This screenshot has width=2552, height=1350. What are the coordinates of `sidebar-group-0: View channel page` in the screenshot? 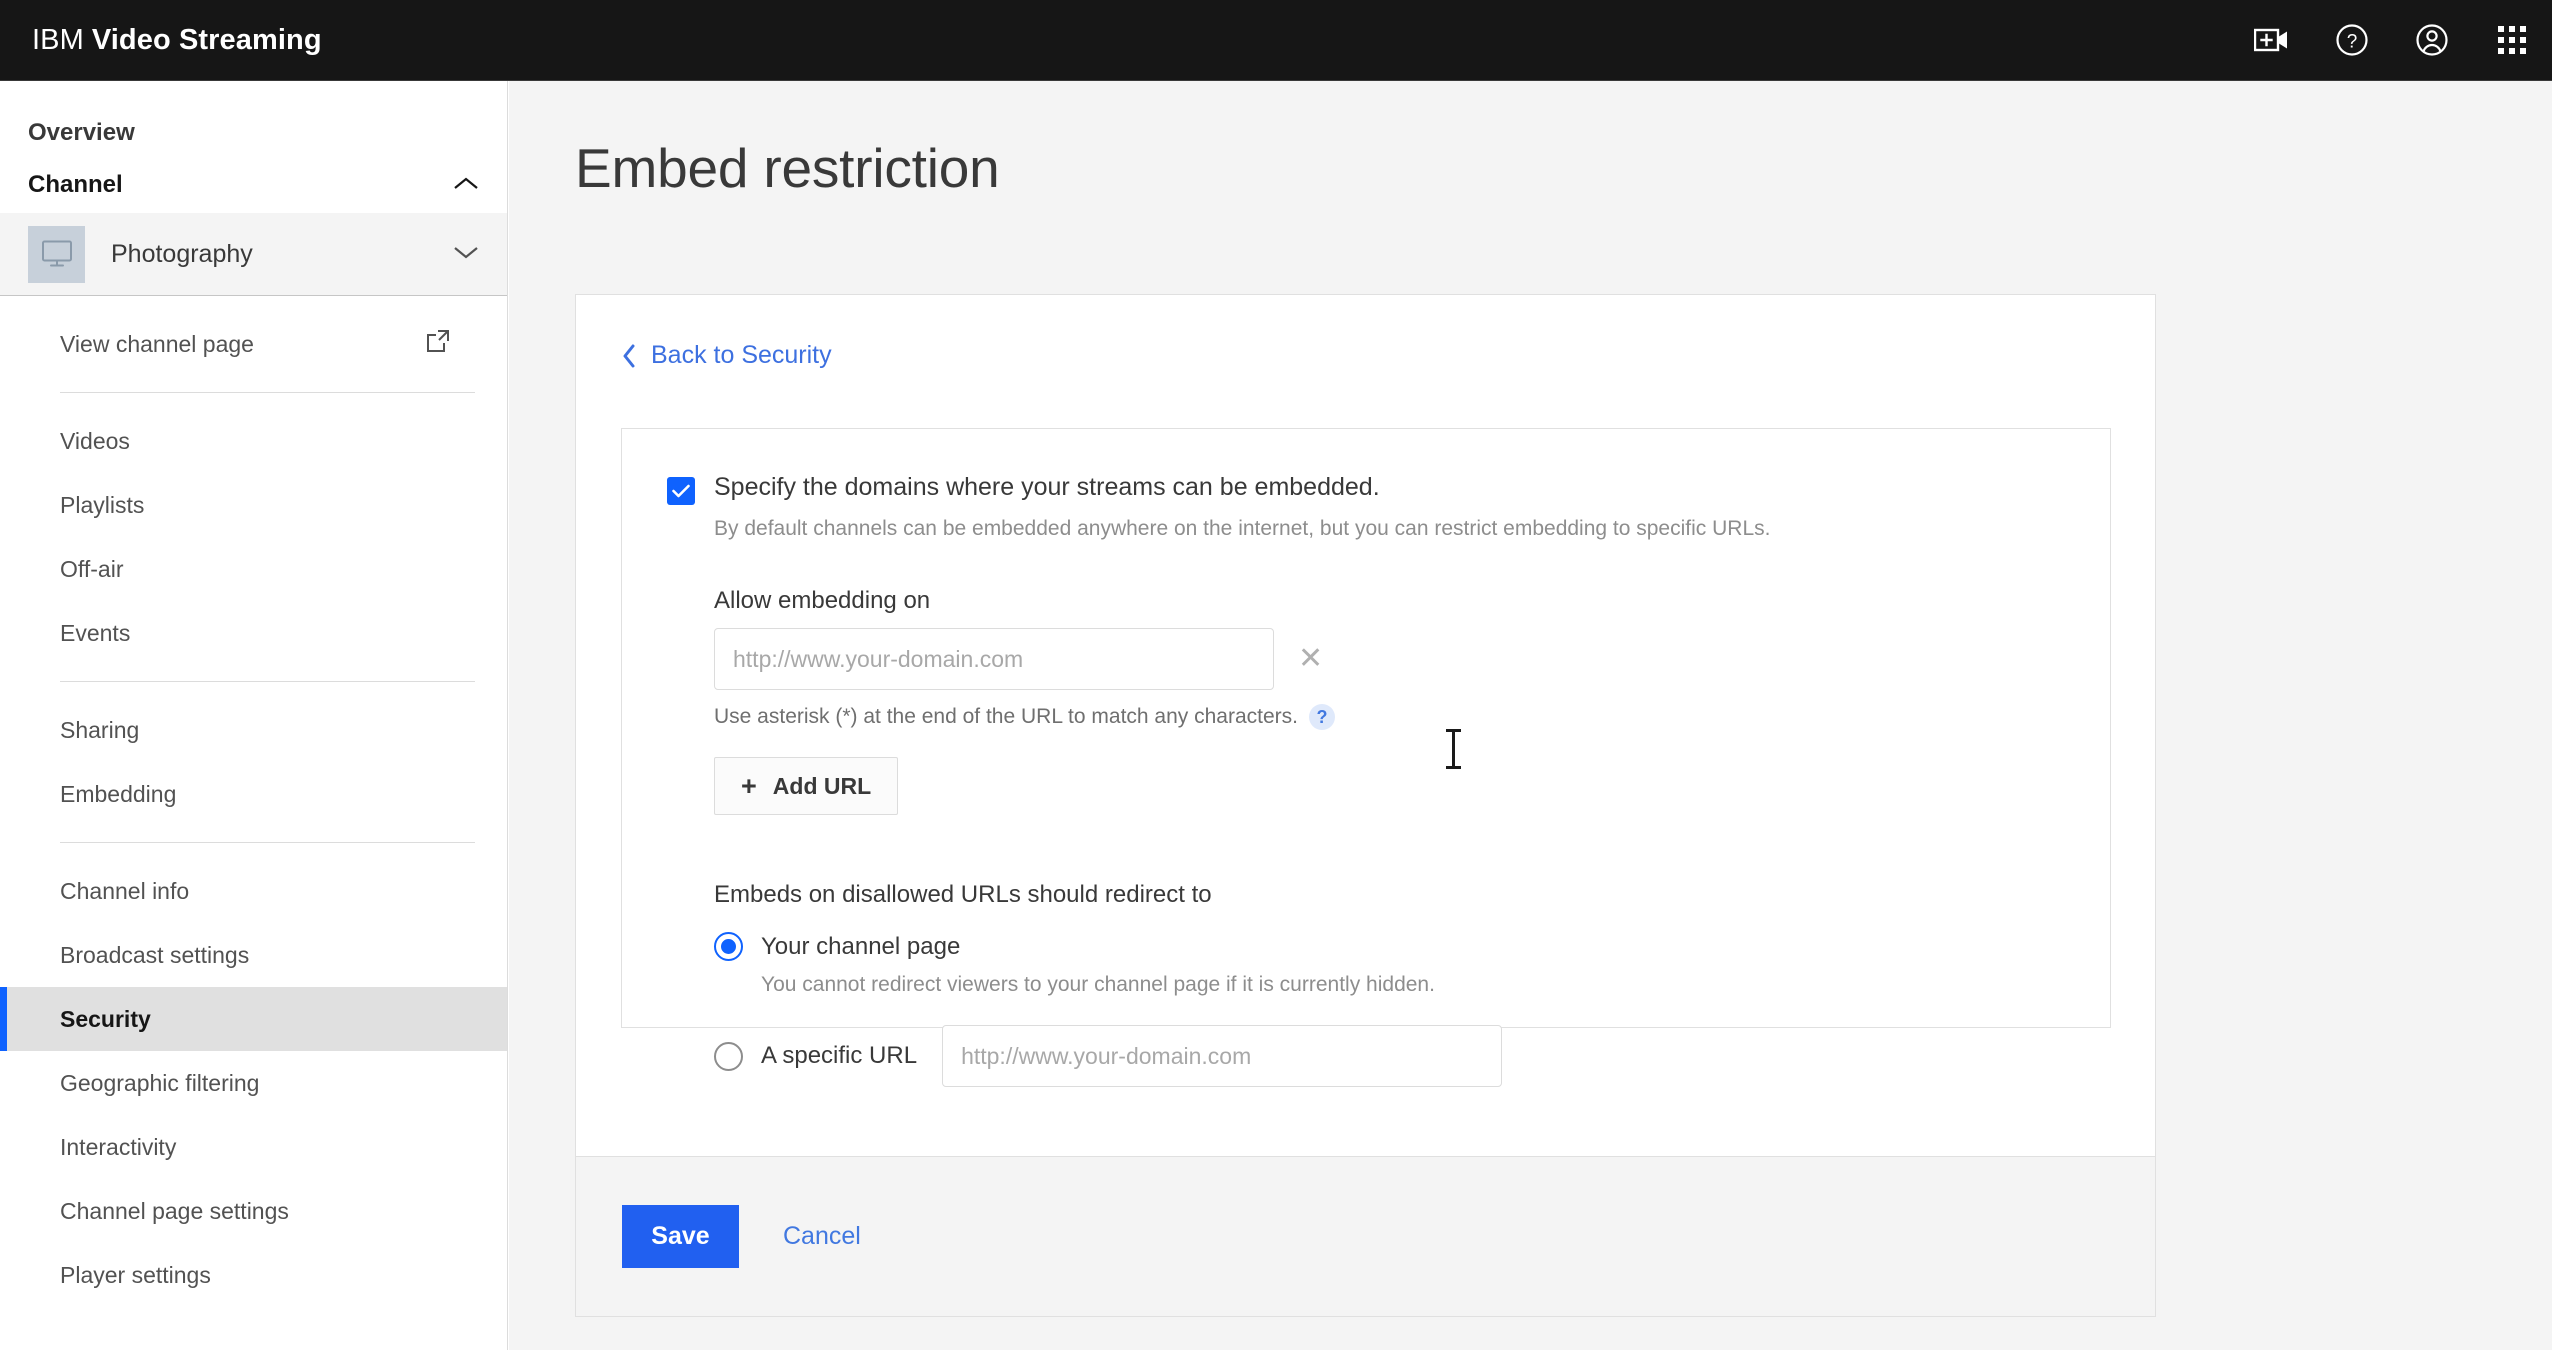 It's located at (253, 344).